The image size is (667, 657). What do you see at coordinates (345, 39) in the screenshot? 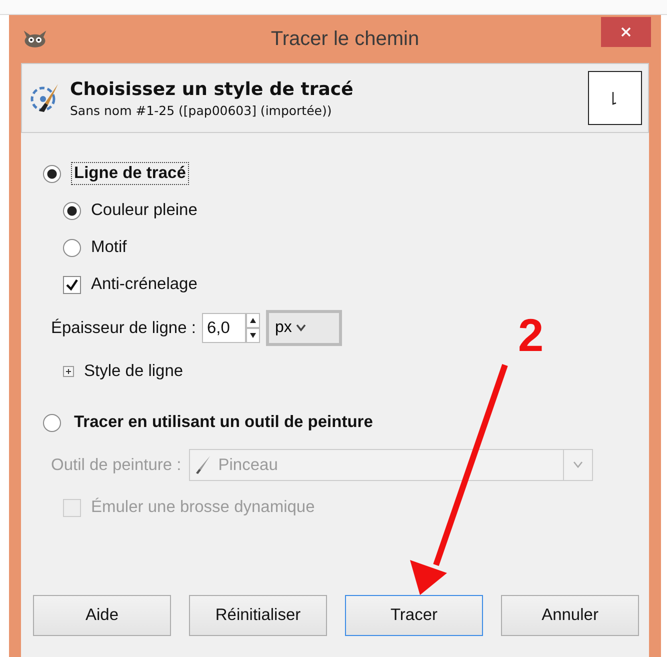
I see `window-title: Tracer le chemin` at bounding box center [345, 39].